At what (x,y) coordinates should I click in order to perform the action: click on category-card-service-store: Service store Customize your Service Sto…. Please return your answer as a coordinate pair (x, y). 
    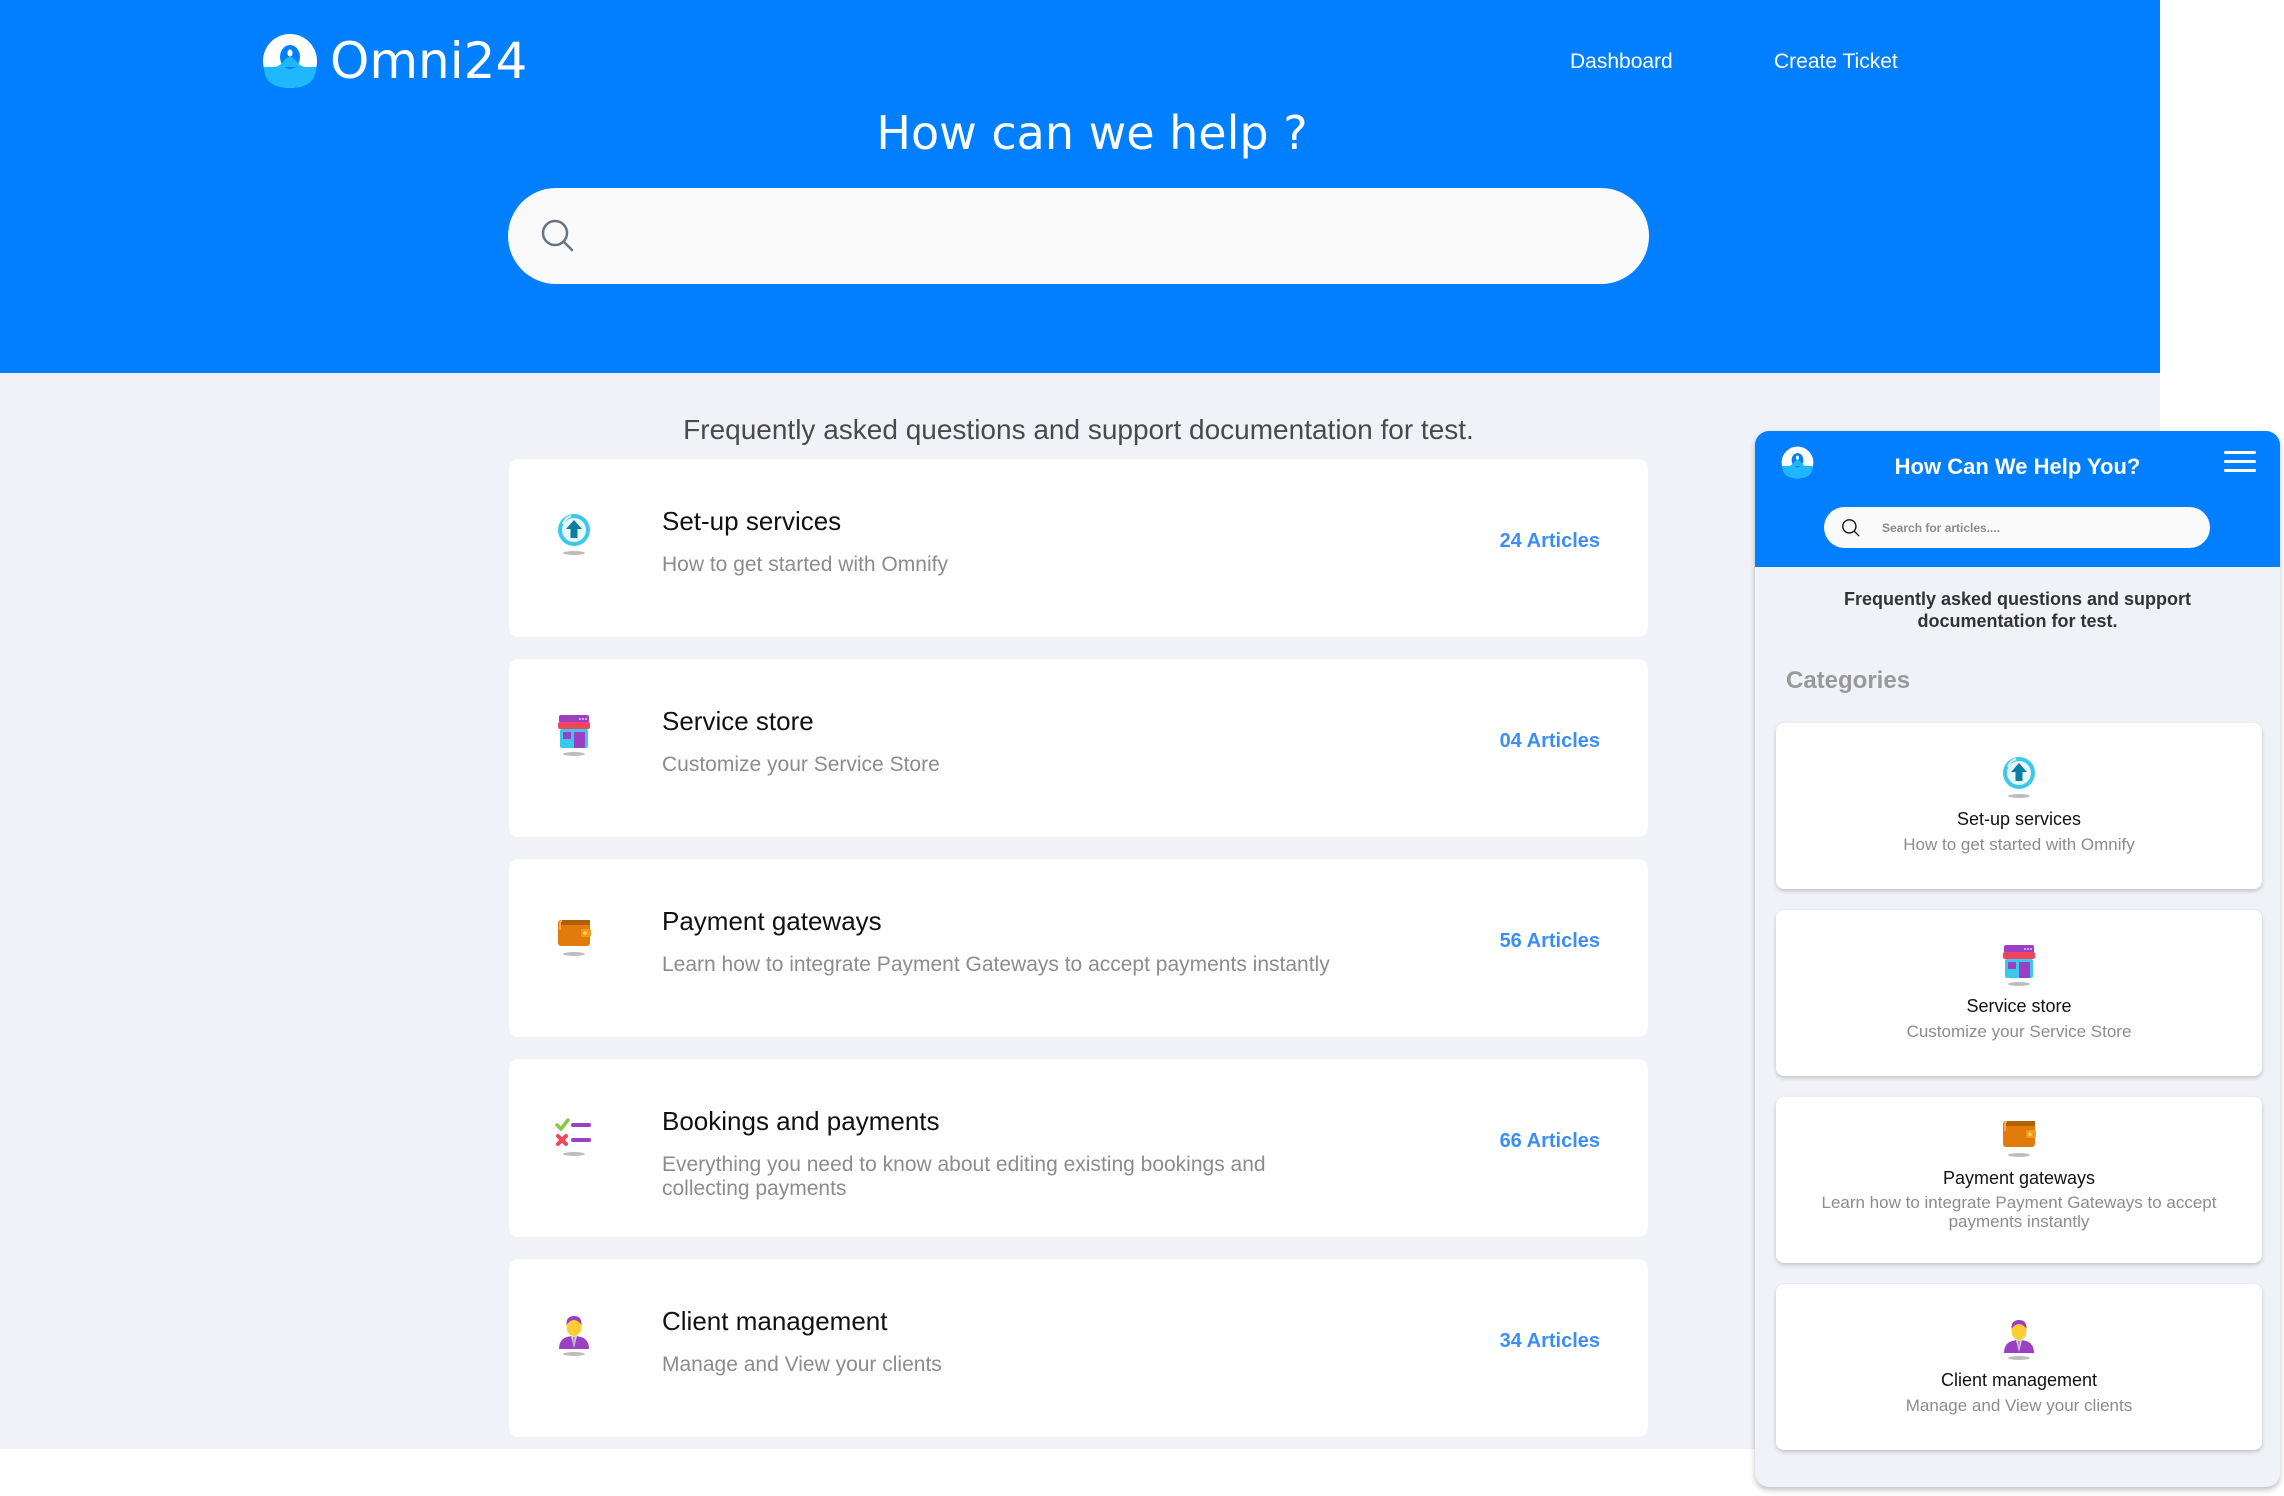
    Looking at the image, I should click on (1078, 748).